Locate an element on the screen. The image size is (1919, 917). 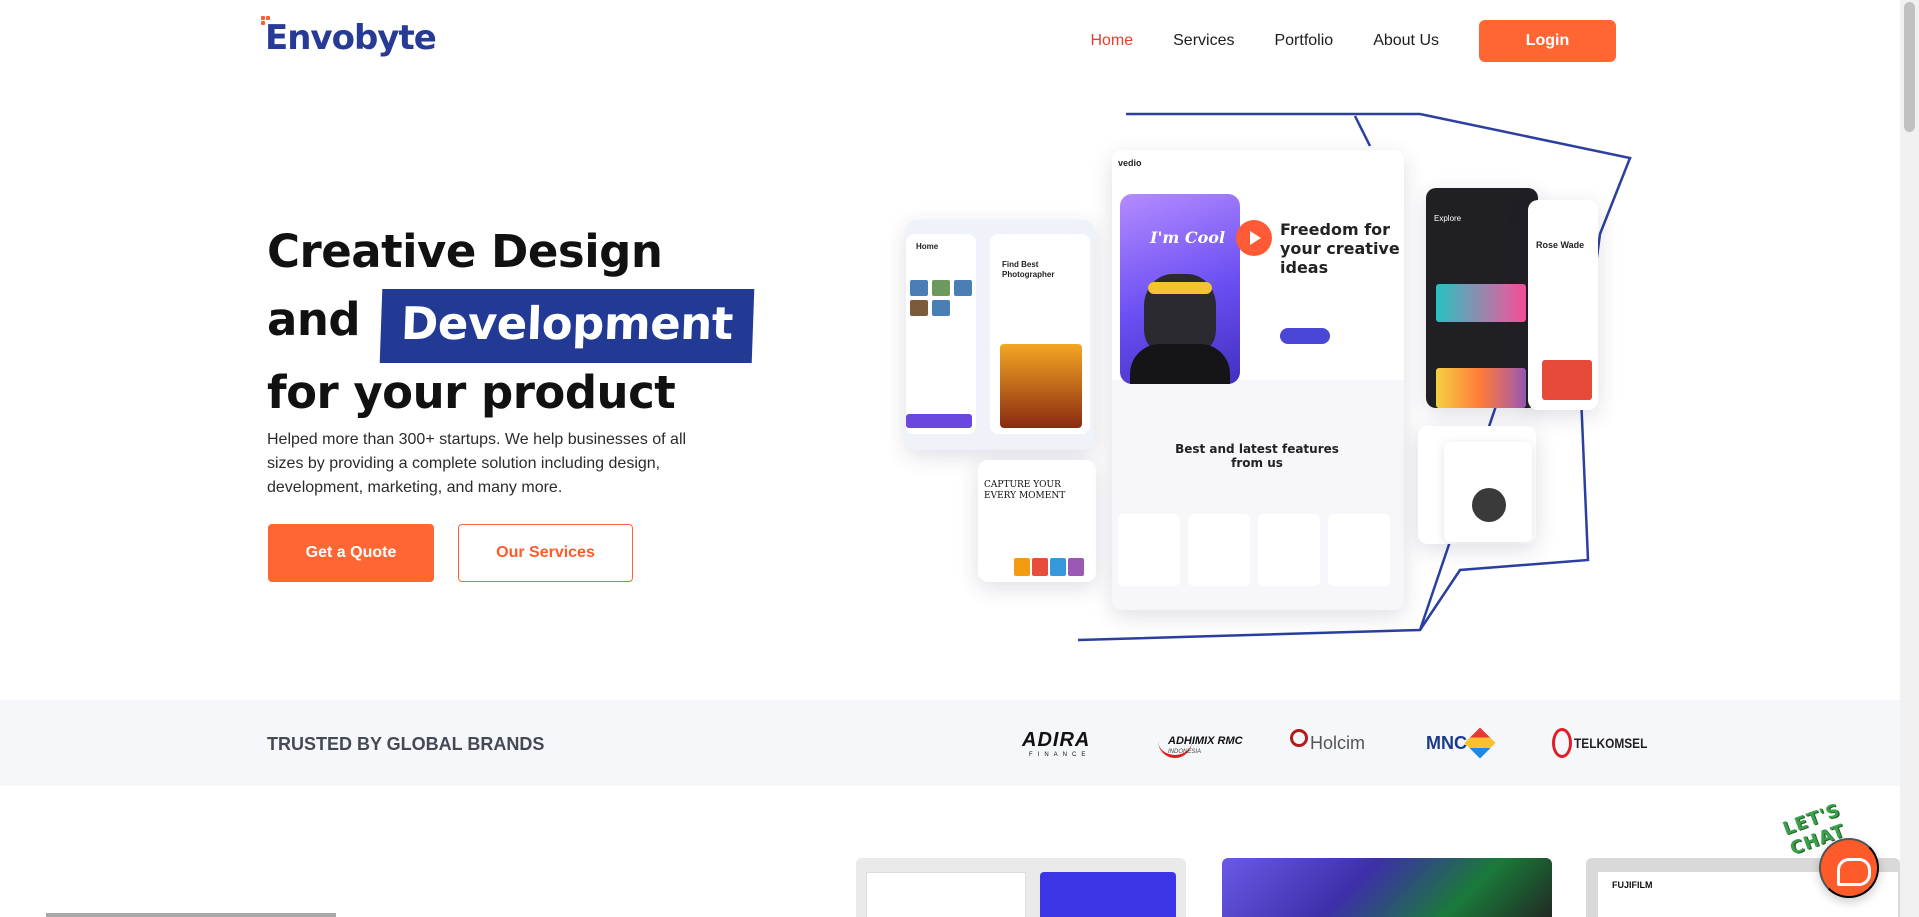
profile-name: Rose Wade is located at coordinates (1560, 245).